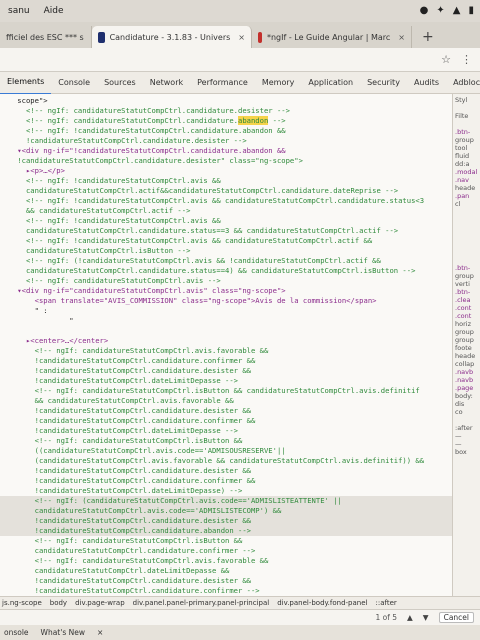 The image size is (480, 640). What do you see at coordinates (201, 603) in the screenshot?
I see `breadcrumb-item: div.panel.panel-primary.panel-principal` at bounding box center [201, 603].